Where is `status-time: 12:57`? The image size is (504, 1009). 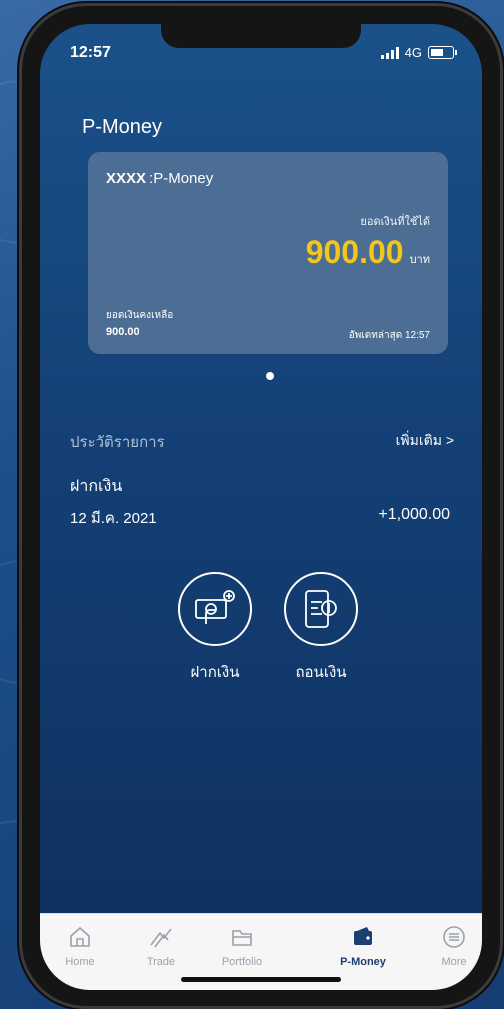
status-time: 12:57 is located at coordinates (90, 52).